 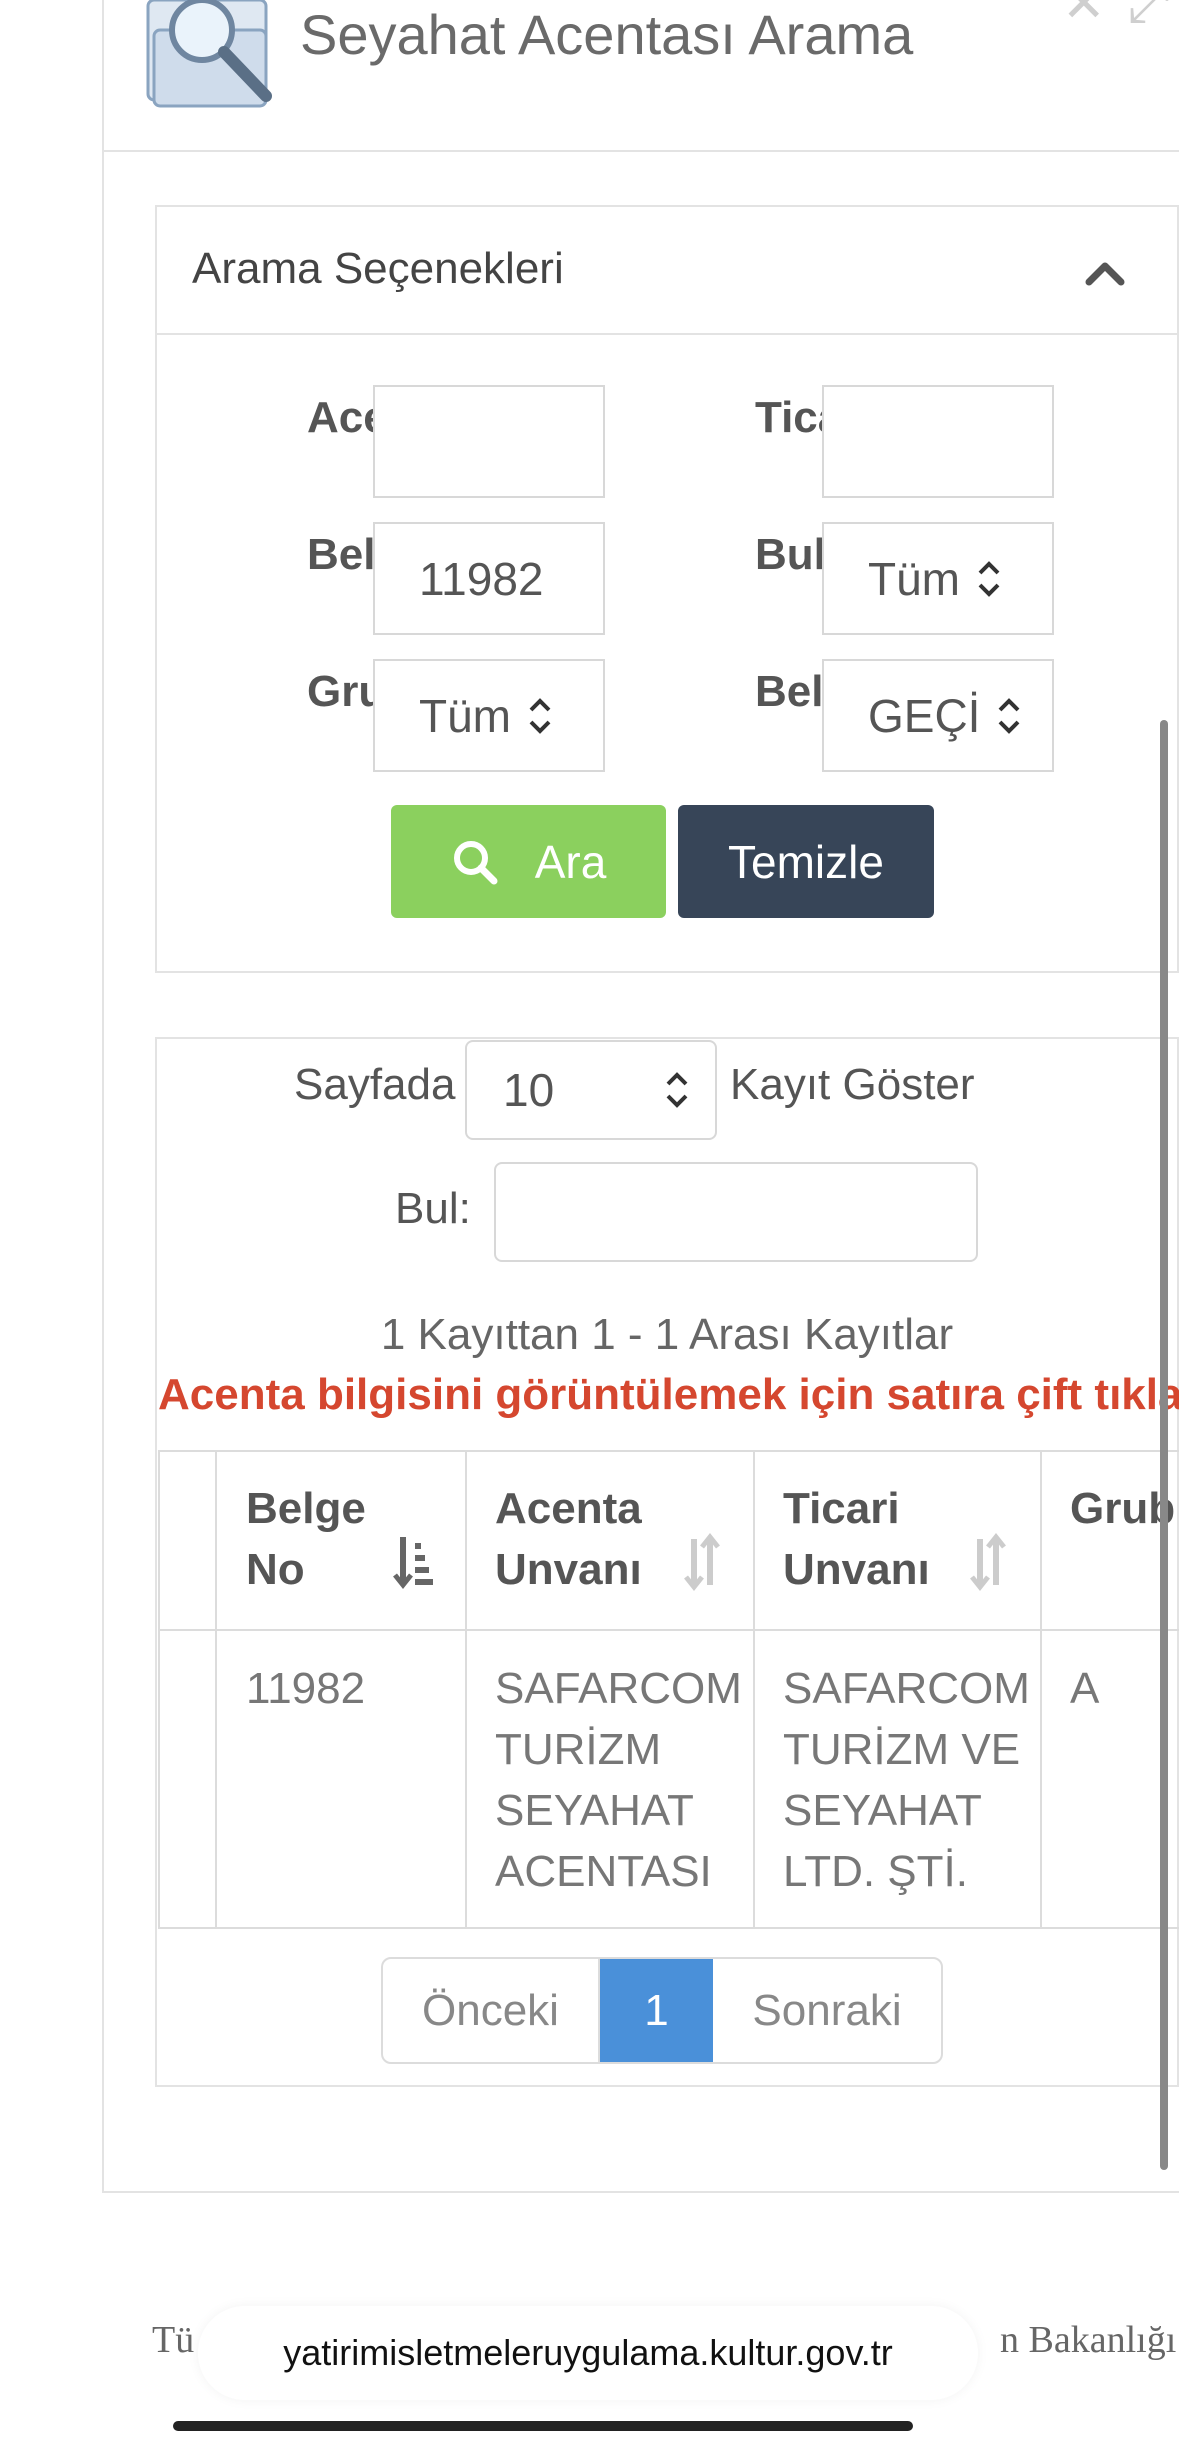 I want to click on search-folder-icon, so click(x=209, y=54).